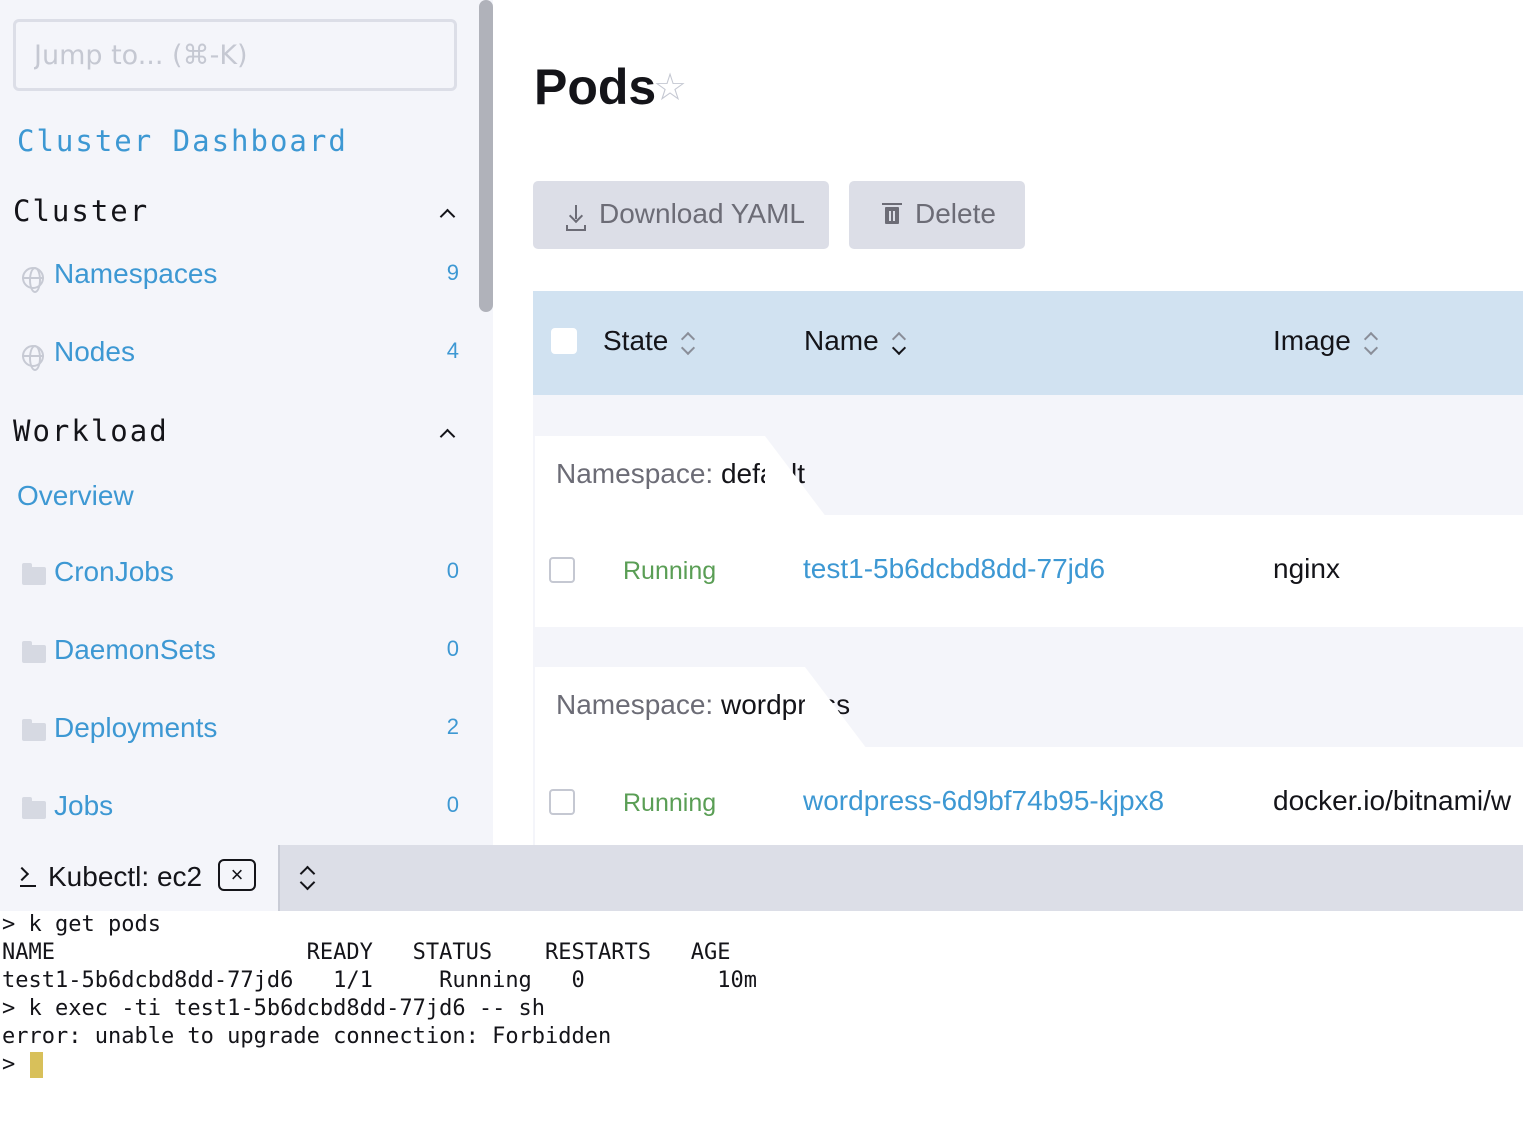 The image size is (1523, 1146). I want to click on pod-image: docker.io/bitnami/w, so click(1392, 800).